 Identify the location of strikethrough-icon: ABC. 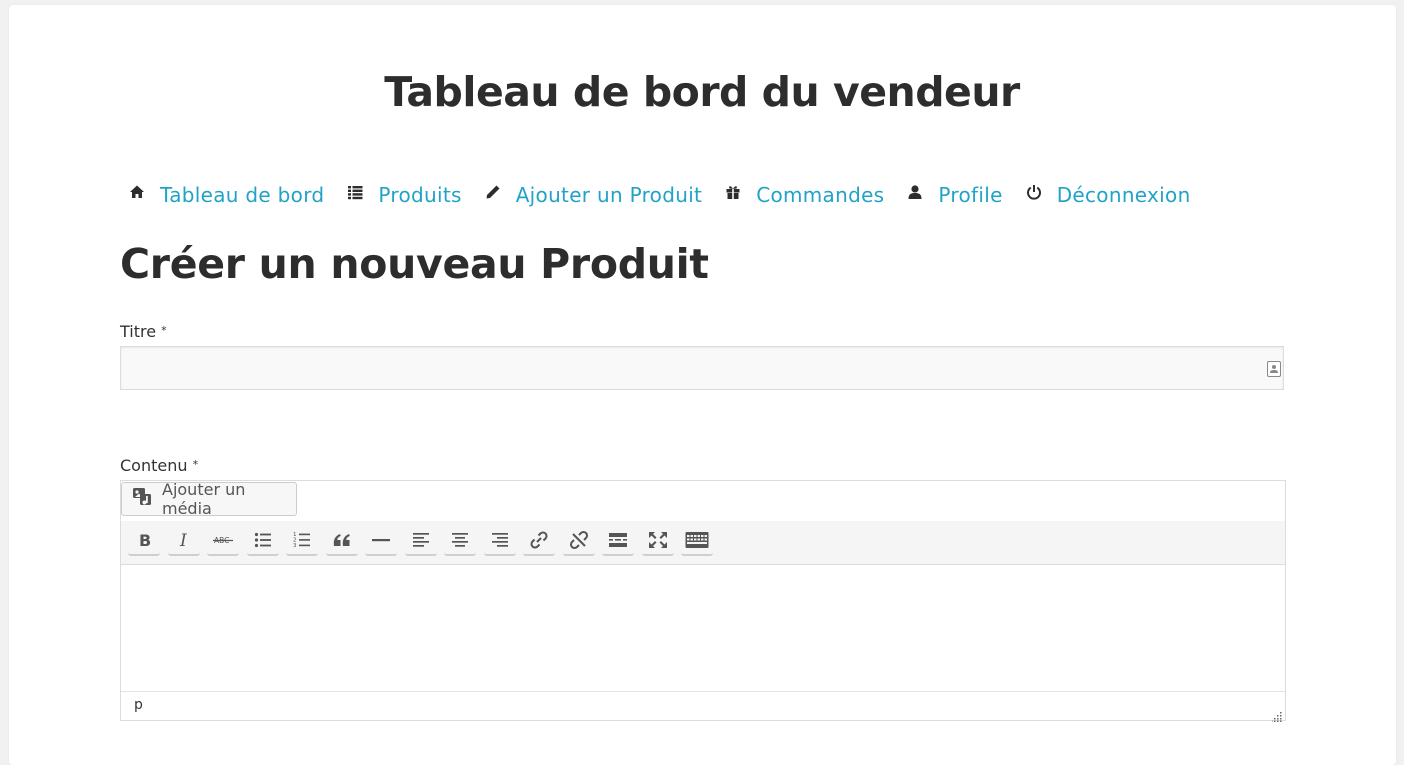
(223, 540).